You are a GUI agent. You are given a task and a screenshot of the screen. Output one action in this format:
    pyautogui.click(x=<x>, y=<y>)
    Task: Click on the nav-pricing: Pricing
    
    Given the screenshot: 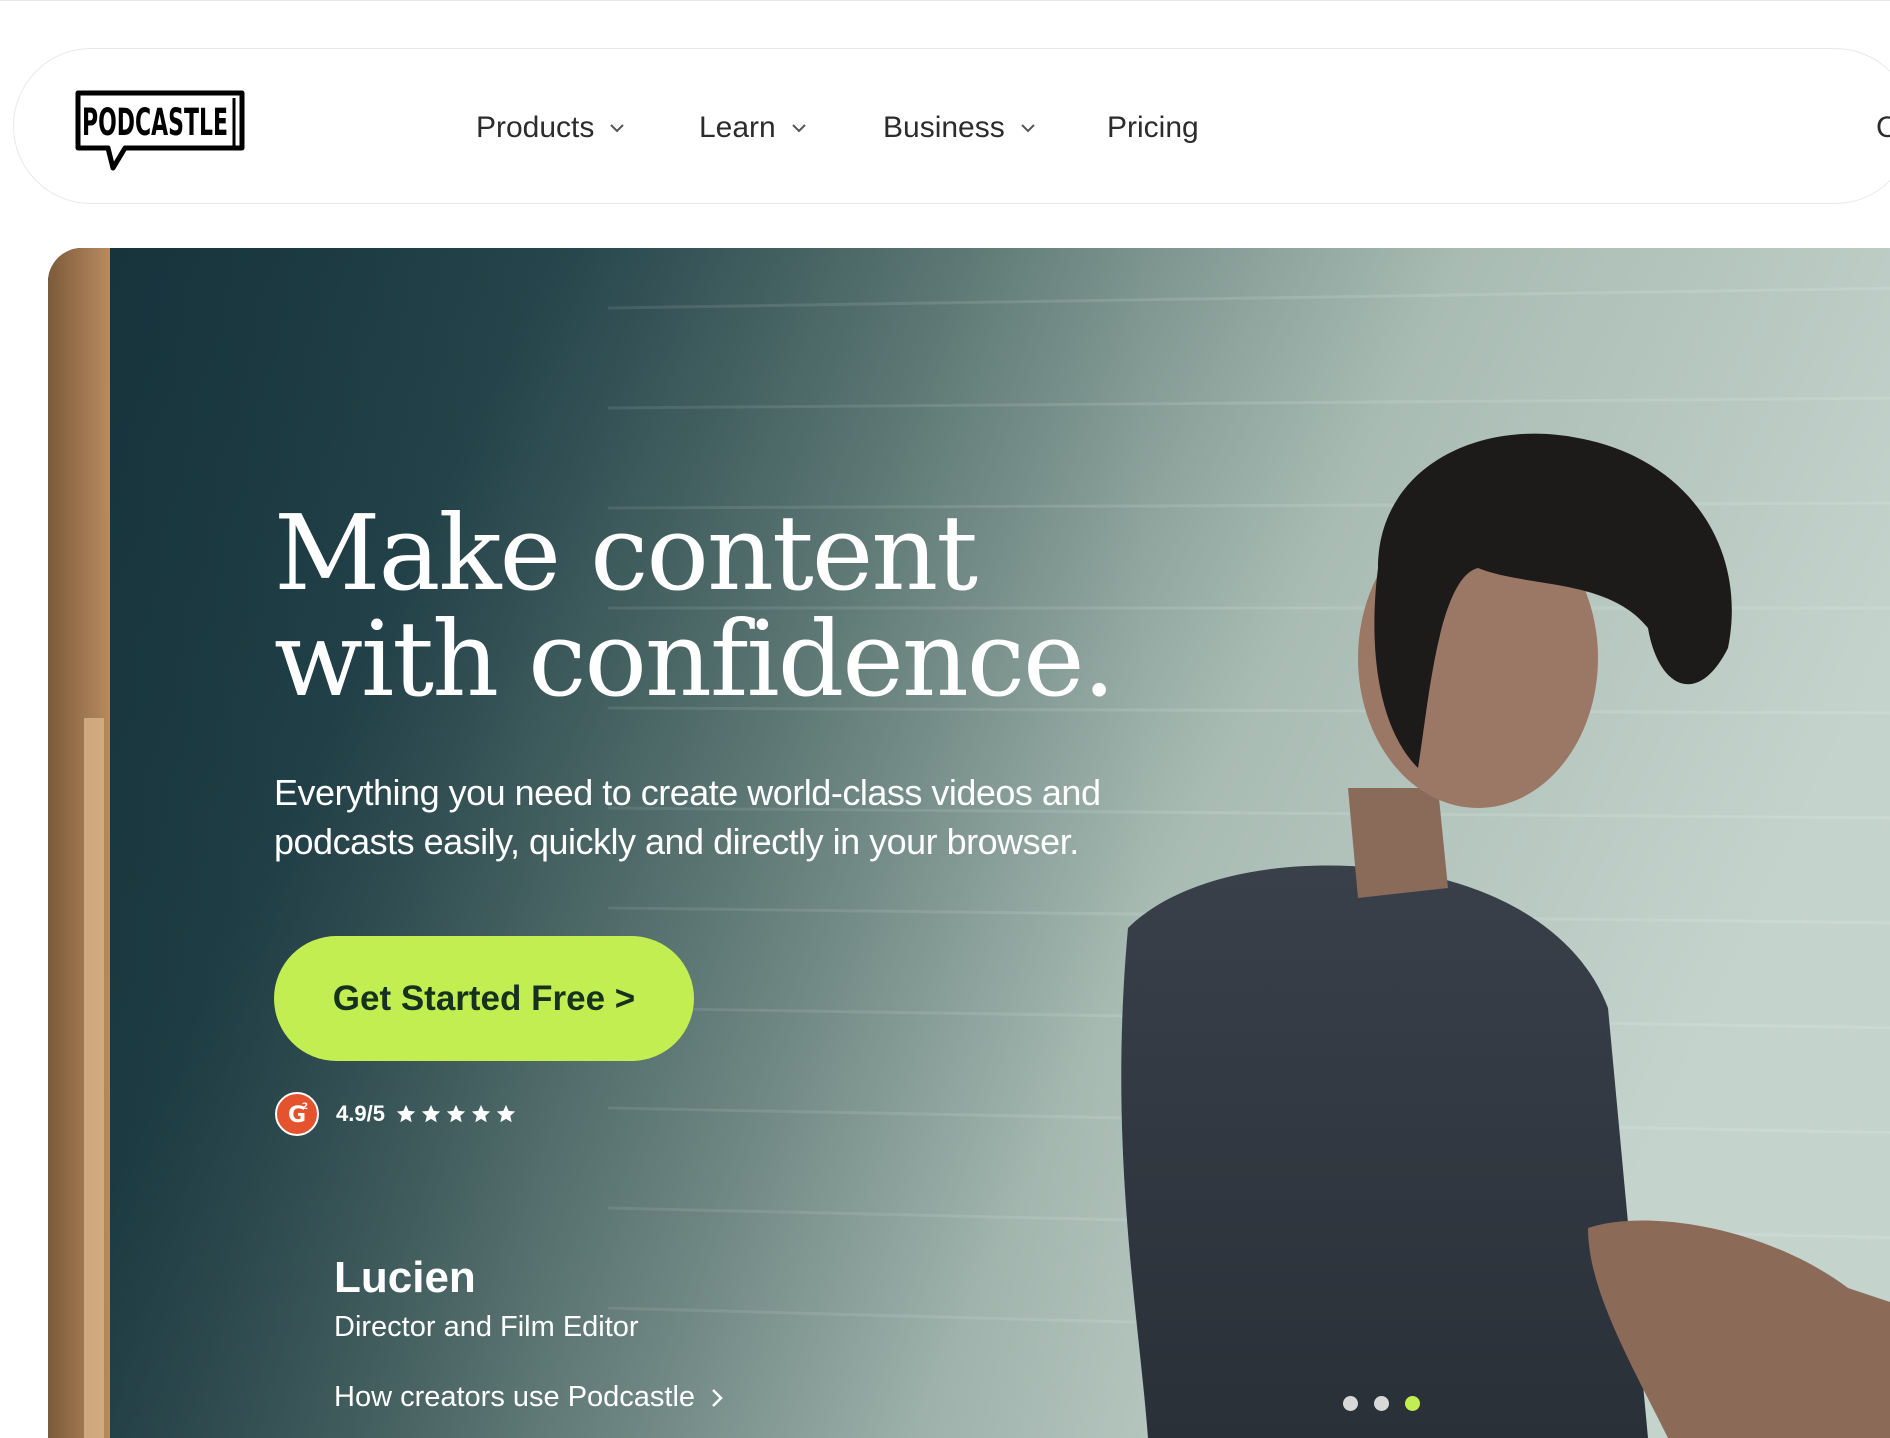 What is the action you would take?
    pyautogui.click(x=1153, y=128)
    